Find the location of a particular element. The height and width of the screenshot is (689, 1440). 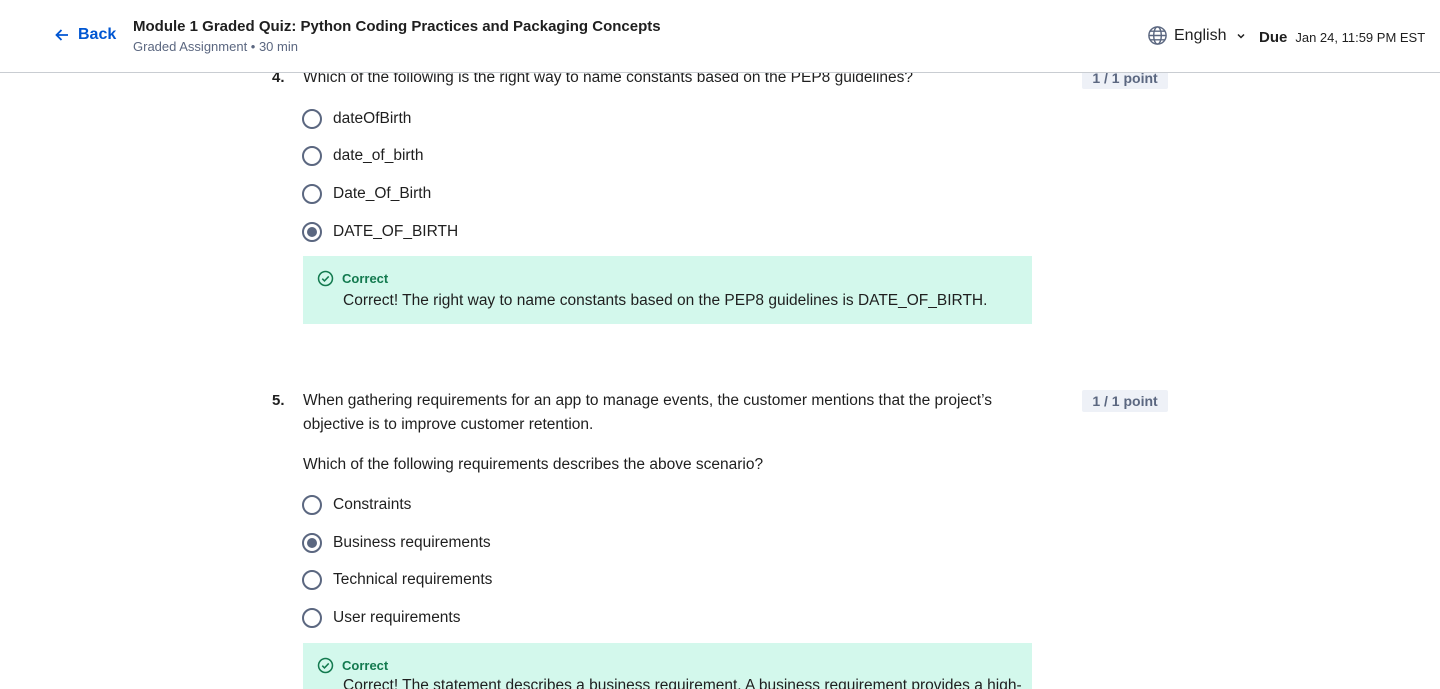

due-value: Jan 24, 11:59 PM EST is located at coordinates (1360, 37).